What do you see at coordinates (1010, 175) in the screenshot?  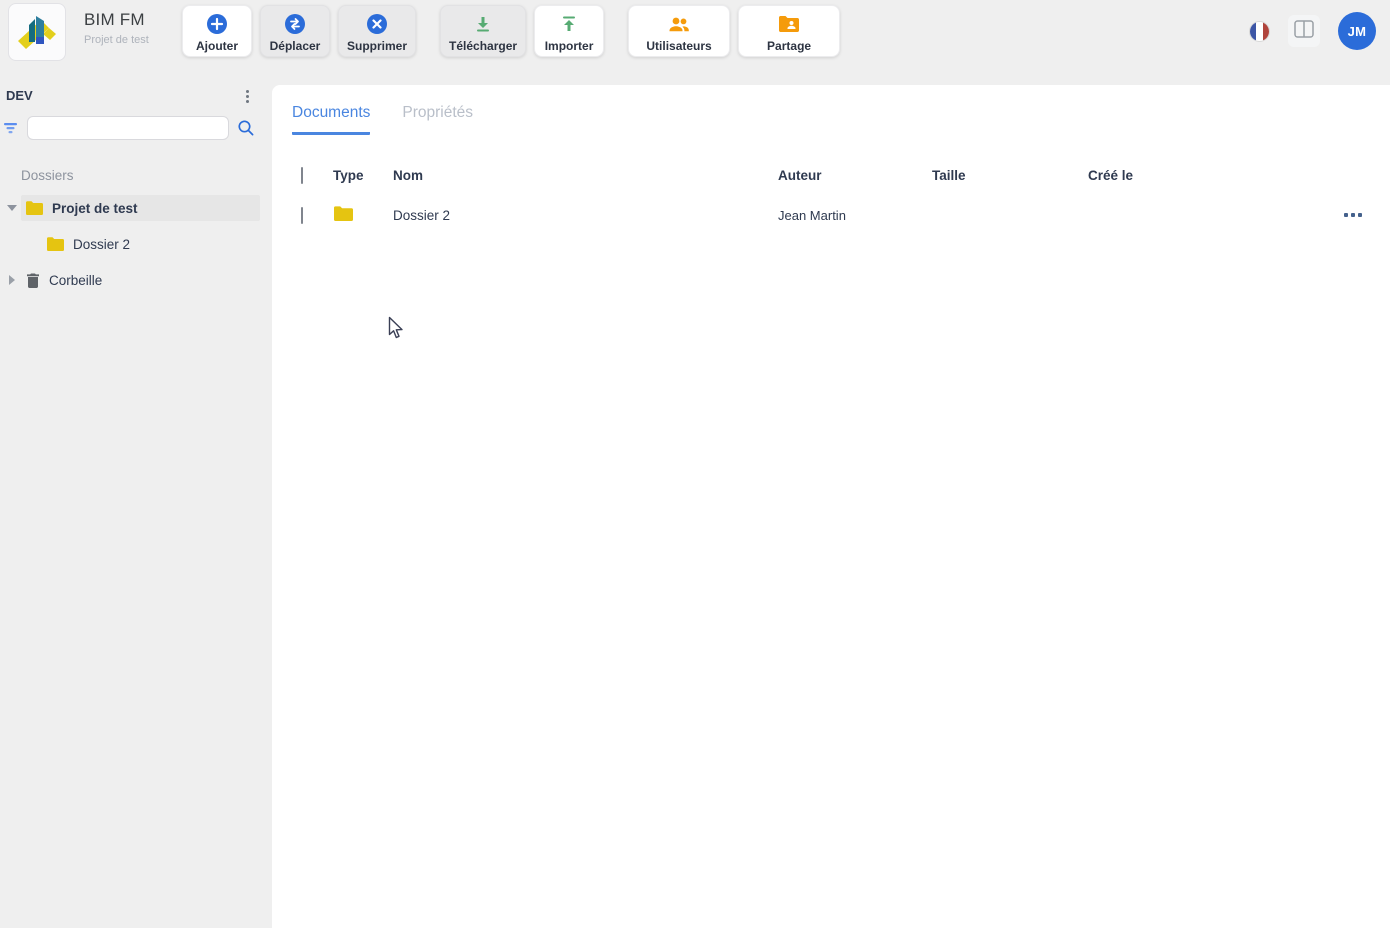 I see `column-header-taille: Taille` at bounding box center [1010, 175].